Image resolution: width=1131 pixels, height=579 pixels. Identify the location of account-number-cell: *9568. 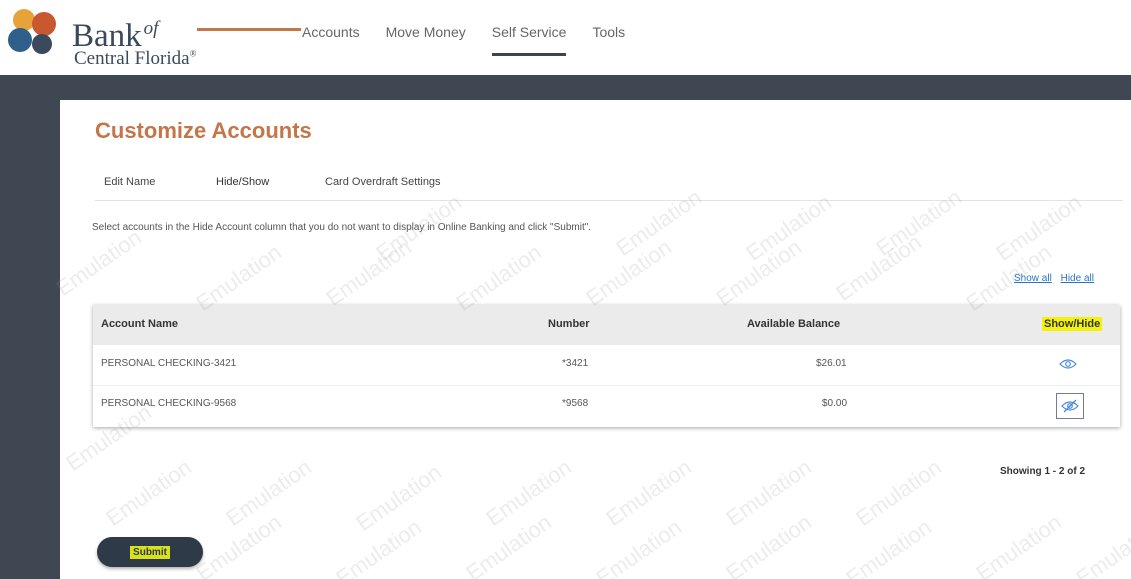
(575, 403).